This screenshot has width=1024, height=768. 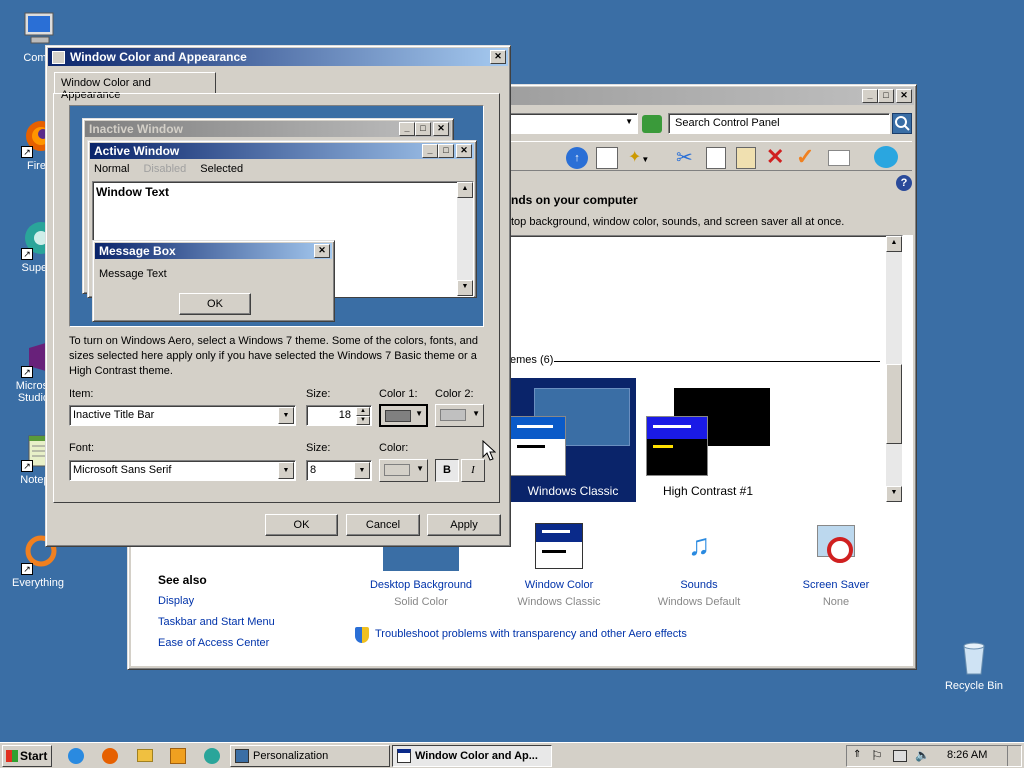 What do you see at coordinates (573, 123) in the screenshot?
I see `address-bar: ▼` at bounding box center [573, 123].